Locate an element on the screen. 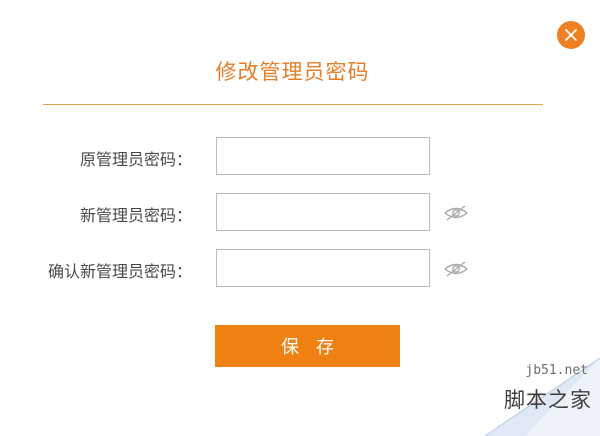 The image size is (600, 436). save-button: 保 存 is located at coordinates (307, 346).